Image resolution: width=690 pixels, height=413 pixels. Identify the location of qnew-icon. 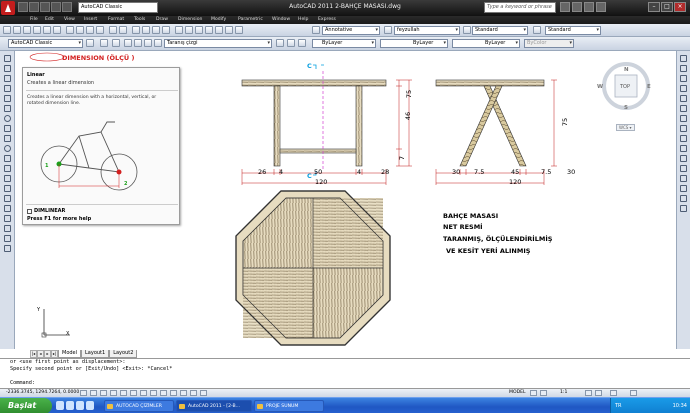
(7, 30).